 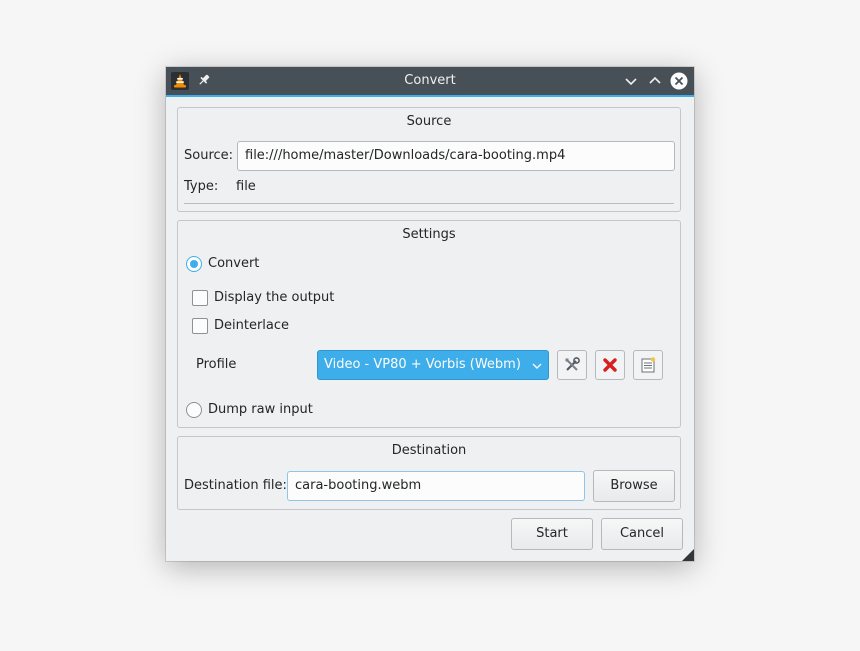 What do you see at coordinates (429, 234) in the screenshot?
I see `settings-heading: Settings` at bounding box center [429, 234].